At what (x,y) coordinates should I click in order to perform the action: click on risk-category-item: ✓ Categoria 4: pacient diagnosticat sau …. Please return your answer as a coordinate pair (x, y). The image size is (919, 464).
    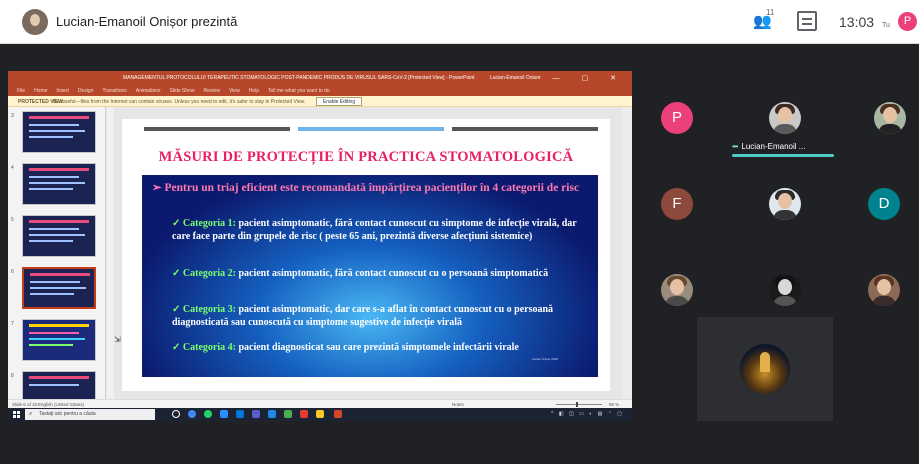
    Looking at the image, I should click on (381, 347).